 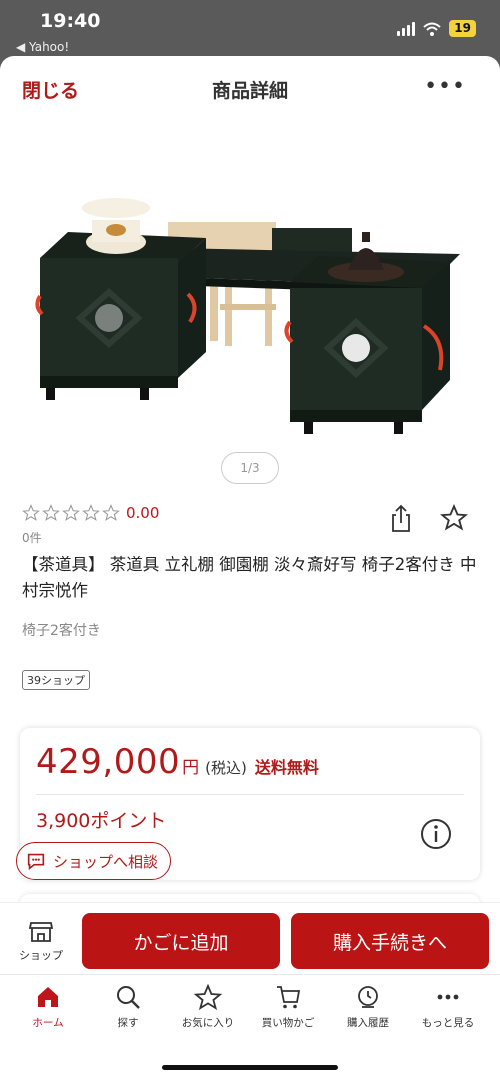 What do you see at coordinates (250, 468) in the screenshot?
I see `gallery-pager: 1/3` at bounding box center [250, 468].